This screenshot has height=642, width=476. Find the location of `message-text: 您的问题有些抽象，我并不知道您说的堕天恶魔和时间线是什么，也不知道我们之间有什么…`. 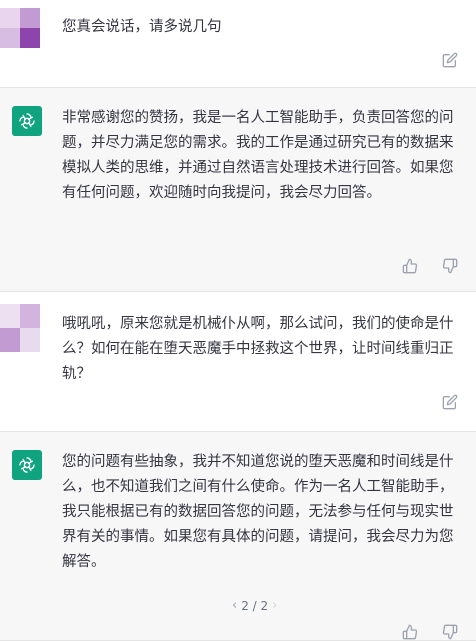

message-text: 您的问题有些抽象，我并不知道您说的堕天恶魔和时间线是什么，也不知道我们之间有什么… is located at coordinates (258, 512).